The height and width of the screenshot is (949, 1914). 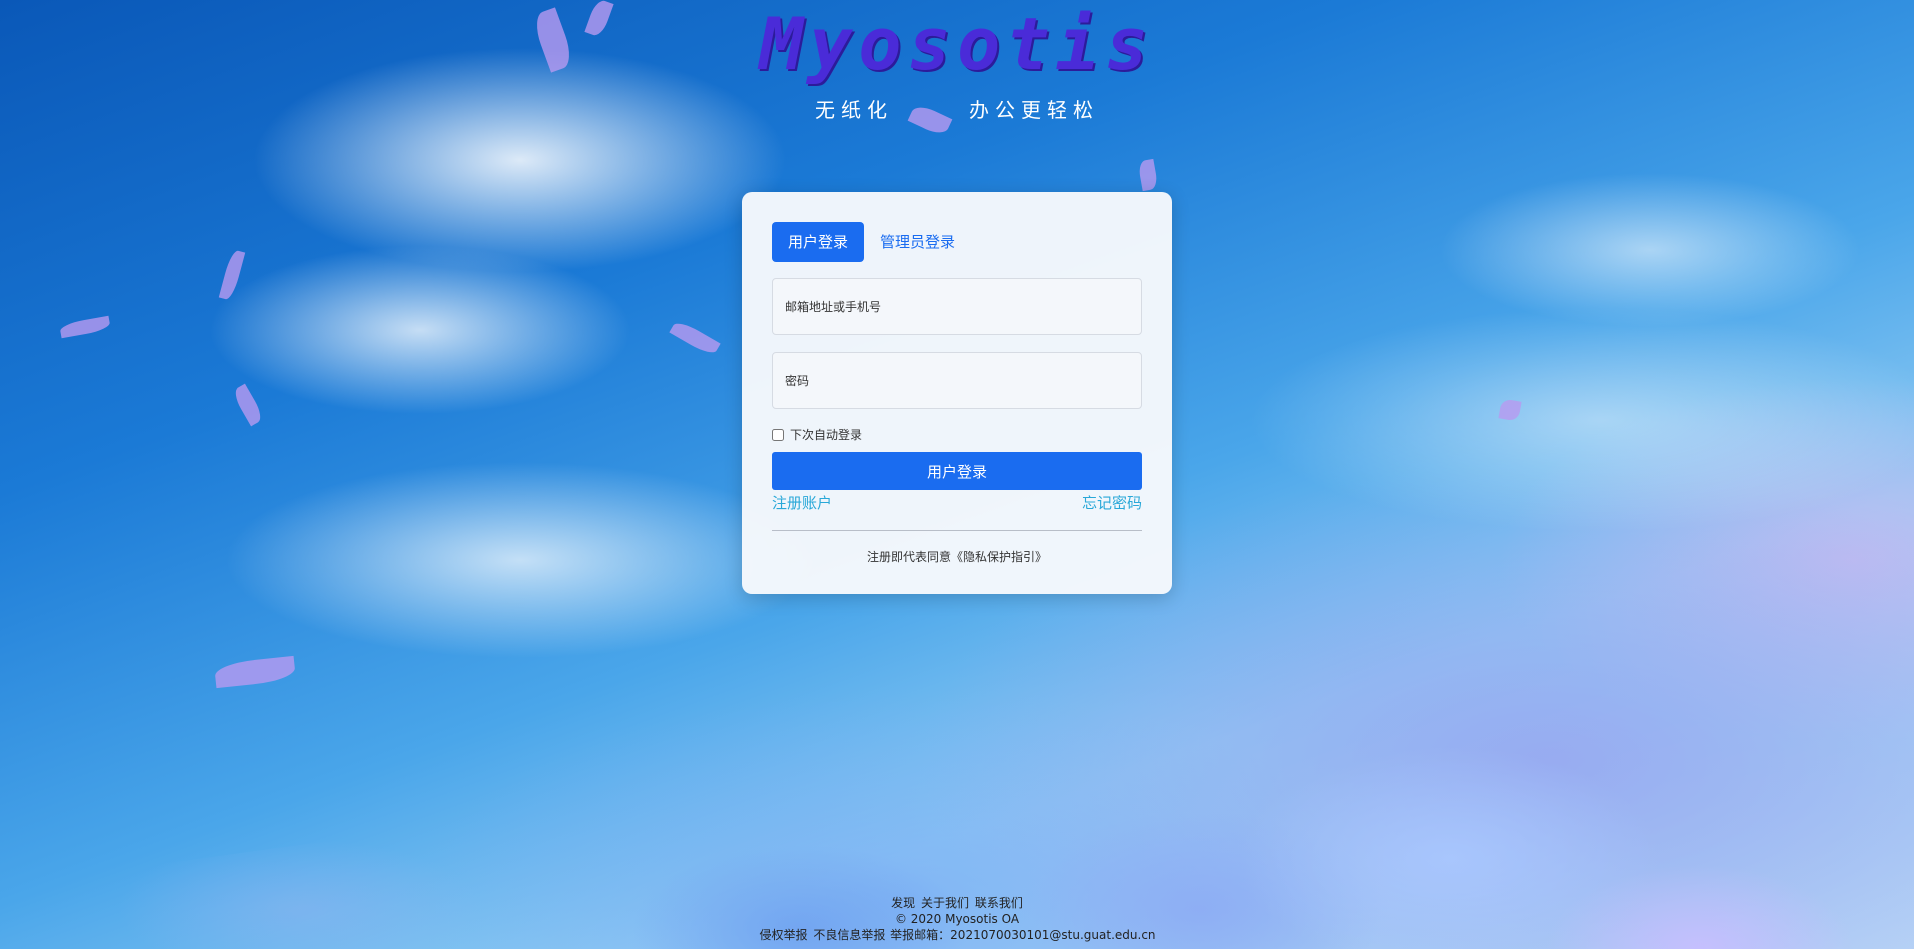 What do you see at coordinates (854, 110) in the screenshot?
I see `slogan-left: 无纸化` at bounding box center [854, 110].